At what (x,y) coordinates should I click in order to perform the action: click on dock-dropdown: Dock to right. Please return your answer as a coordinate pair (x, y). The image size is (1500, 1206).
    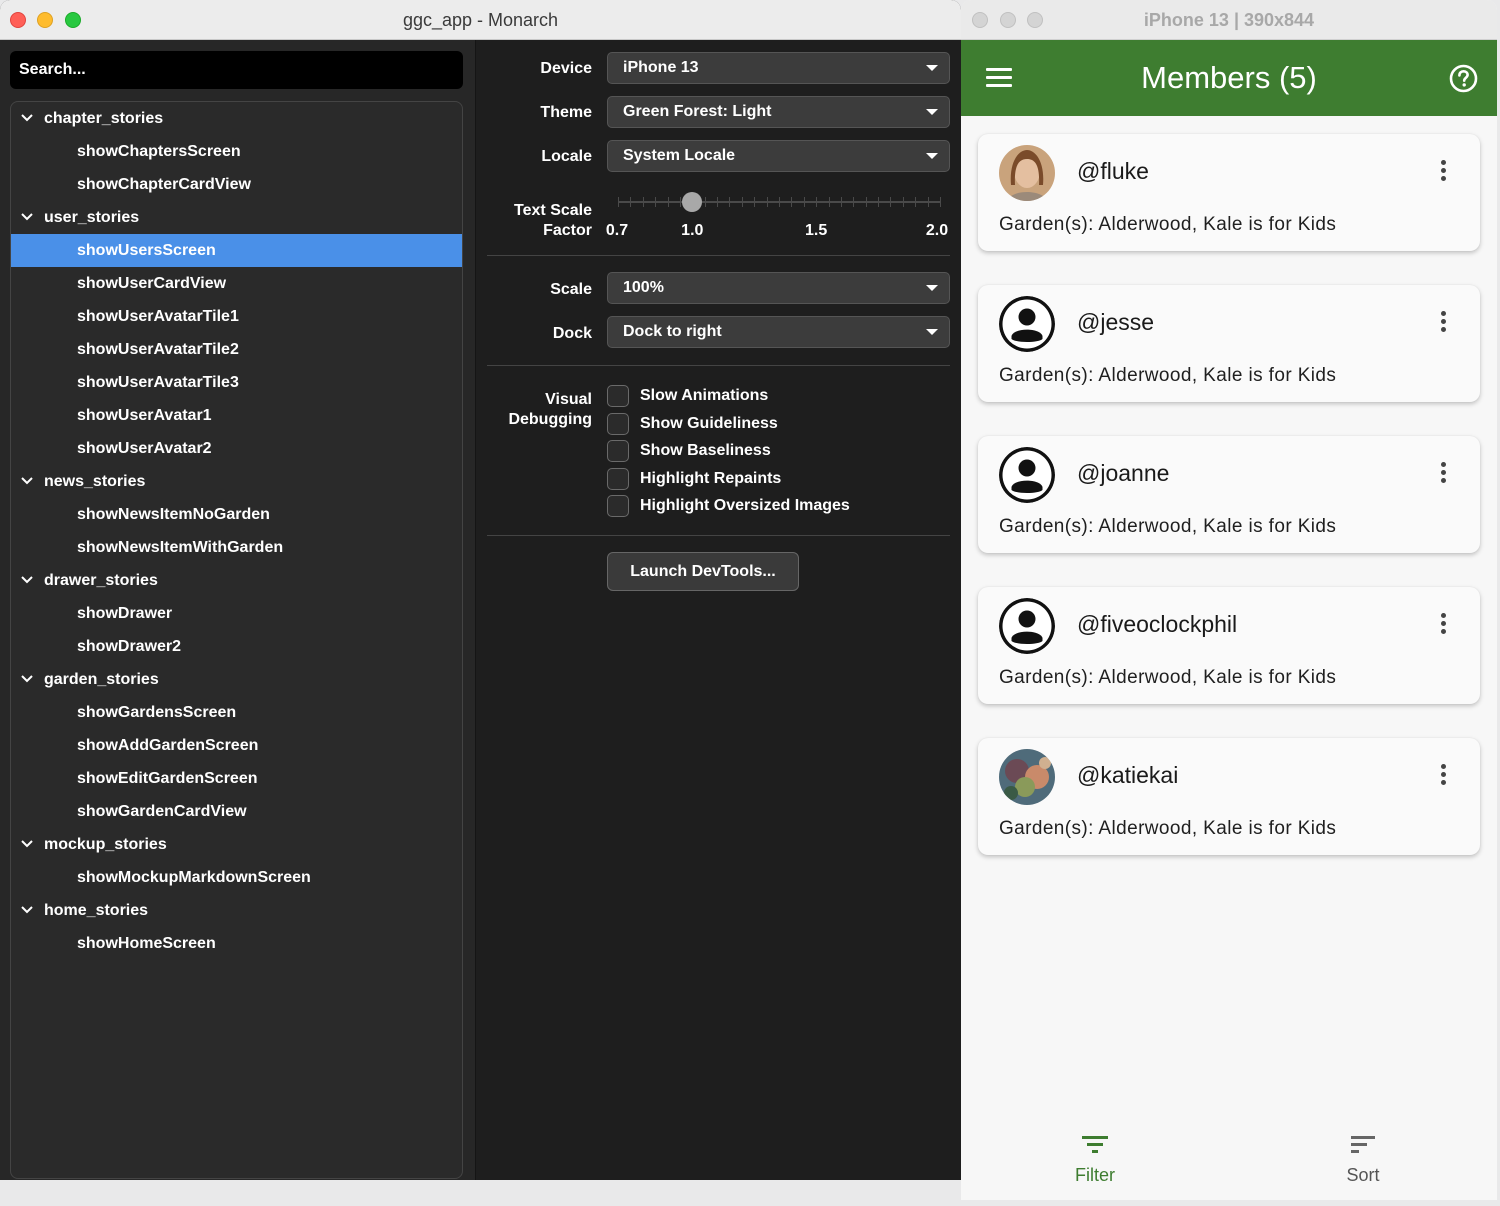
    Looking at the image, I should click on (778, 332).